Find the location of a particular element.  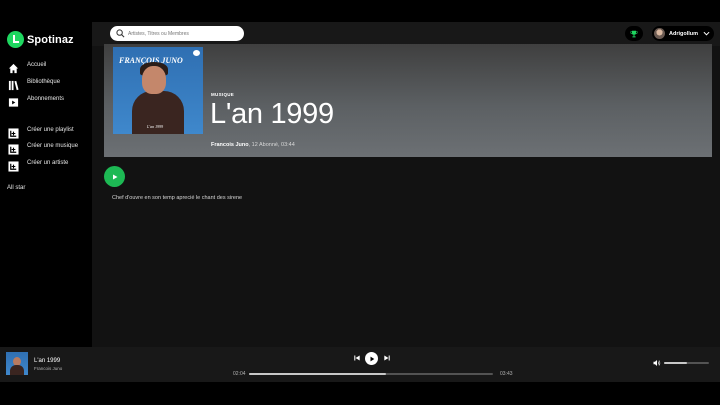

sidebar-item-create-artist: Créer un artiste is located at coordinates (38, 166).